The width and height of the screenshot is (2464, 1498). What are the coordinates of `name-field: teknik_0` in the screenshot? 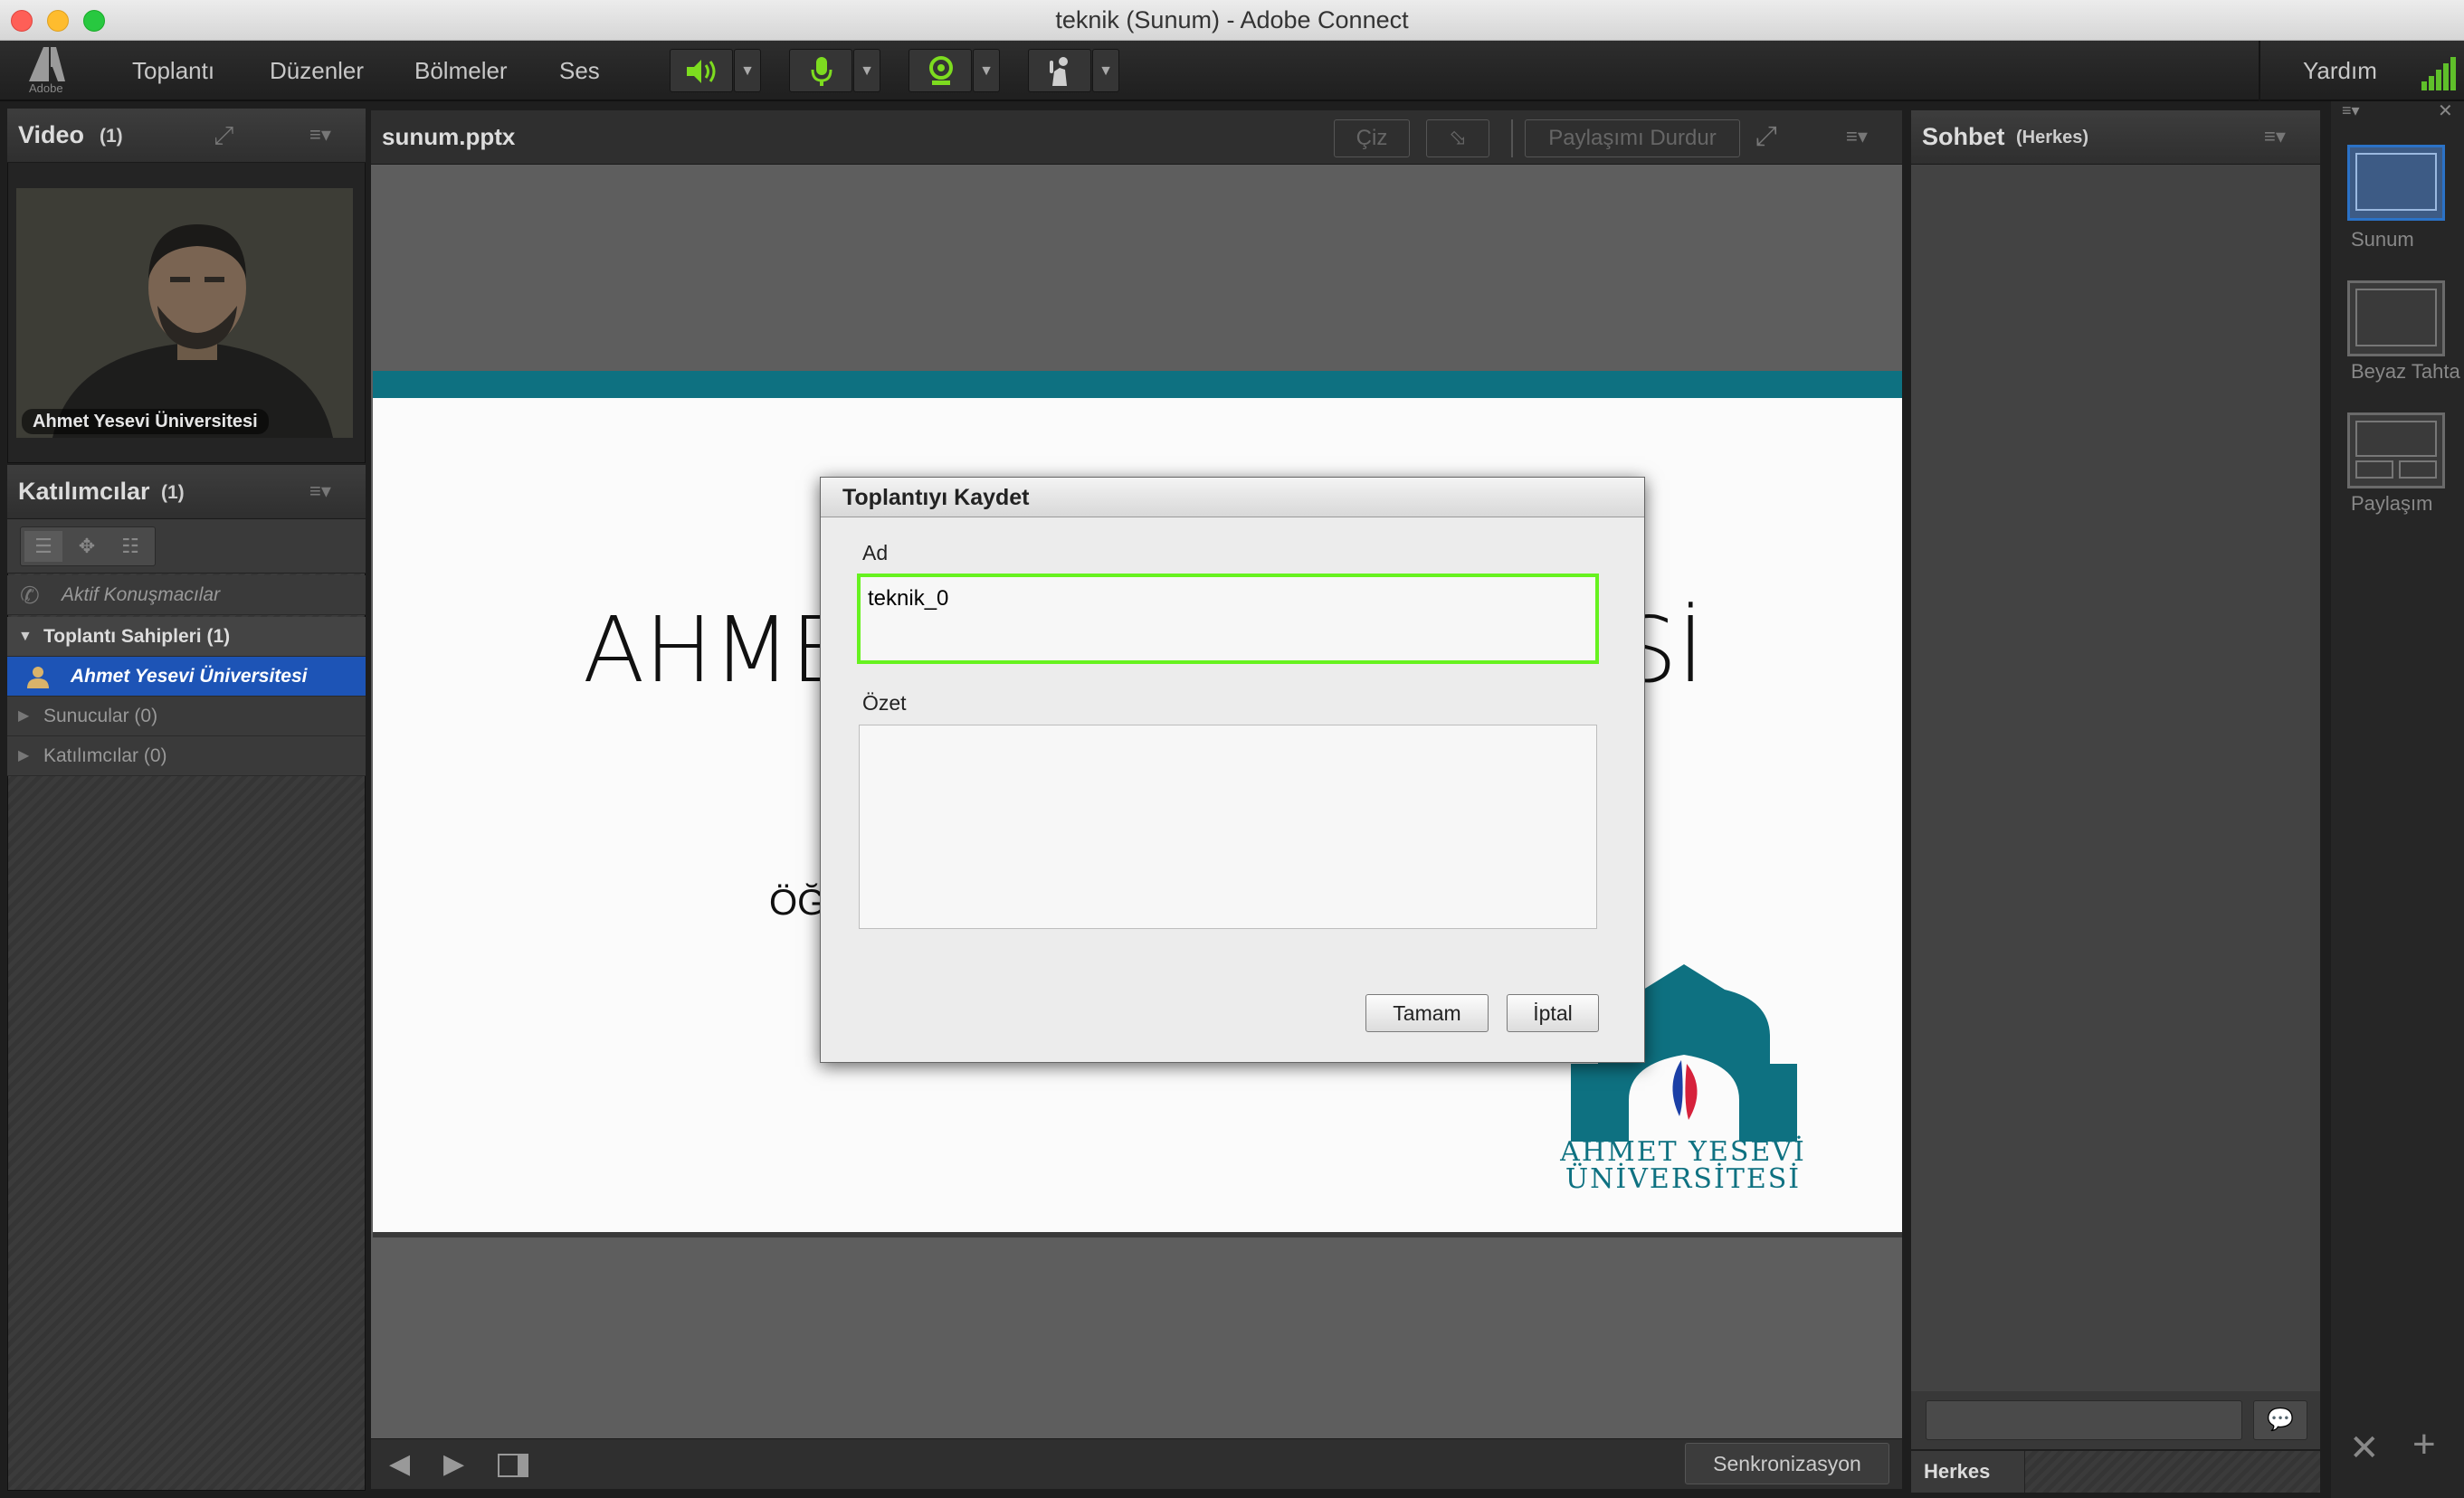 It's located at (1228, 619).